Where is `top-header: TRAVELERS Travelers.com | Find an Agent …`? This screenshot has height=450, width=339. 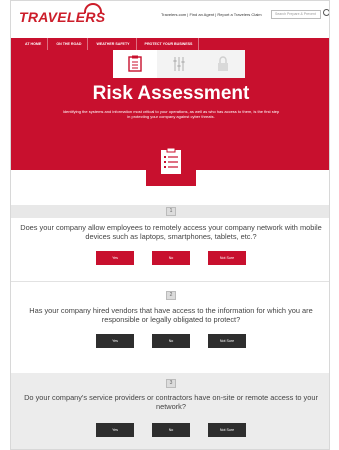 top-header: TRAVELERS Travelers.com | Find an Agent … is located at coordinates (170, 19).